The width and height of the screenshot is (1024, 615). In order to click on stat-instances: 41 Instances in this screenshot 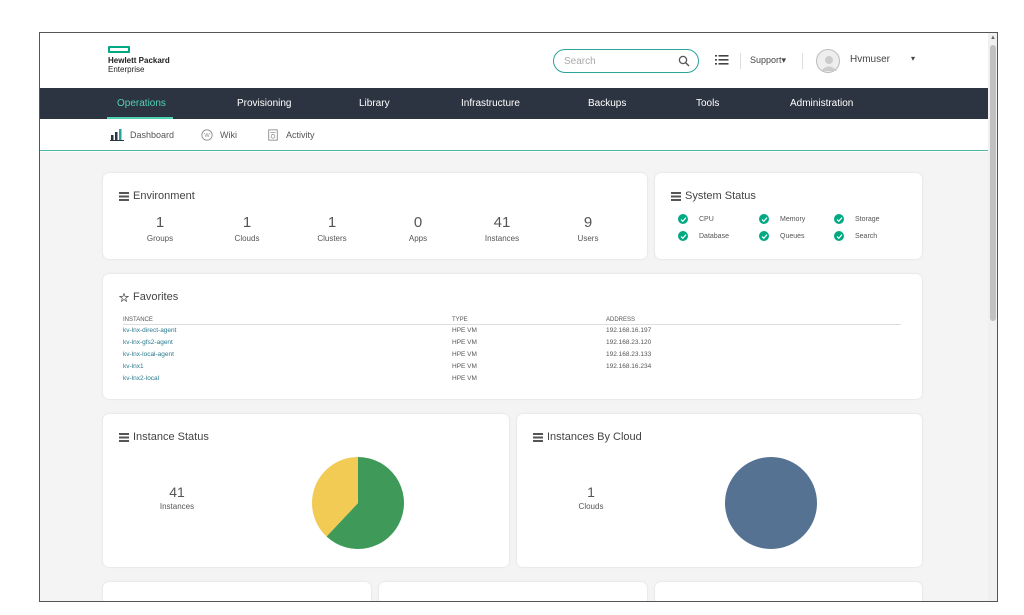, I will do `click(502, 228)`.